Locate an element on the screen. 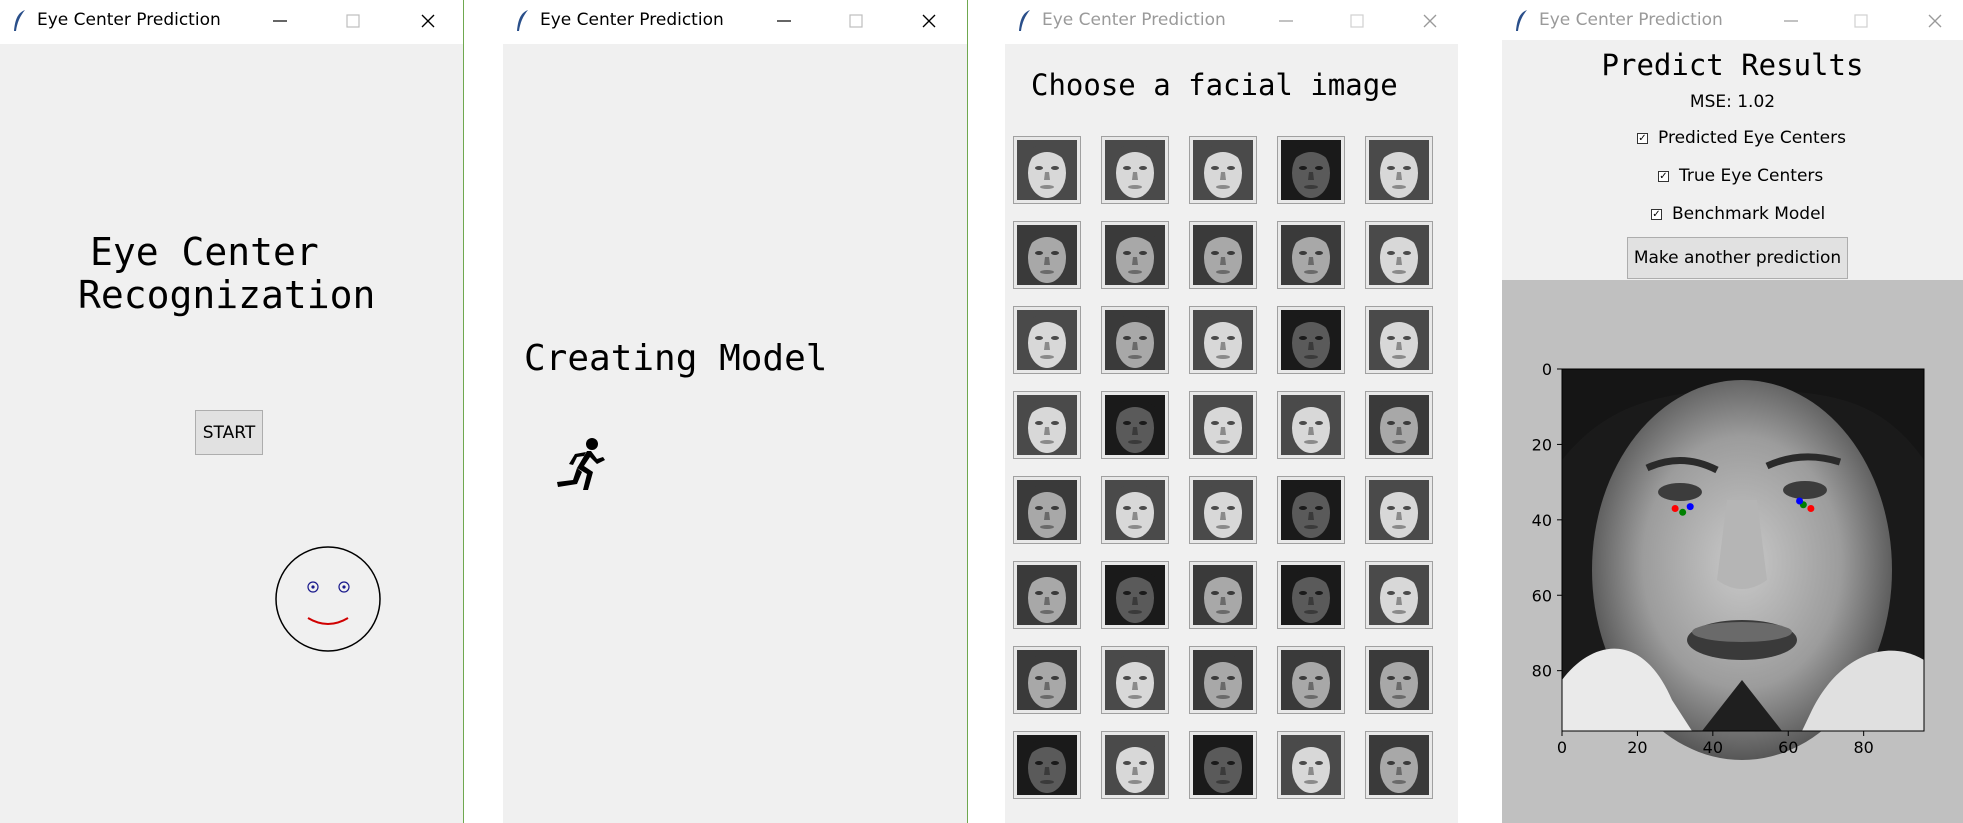 This screenshot has height=823, width=1963. checkbox-label: Benchmark Model is located at coordinates (1749, 214).